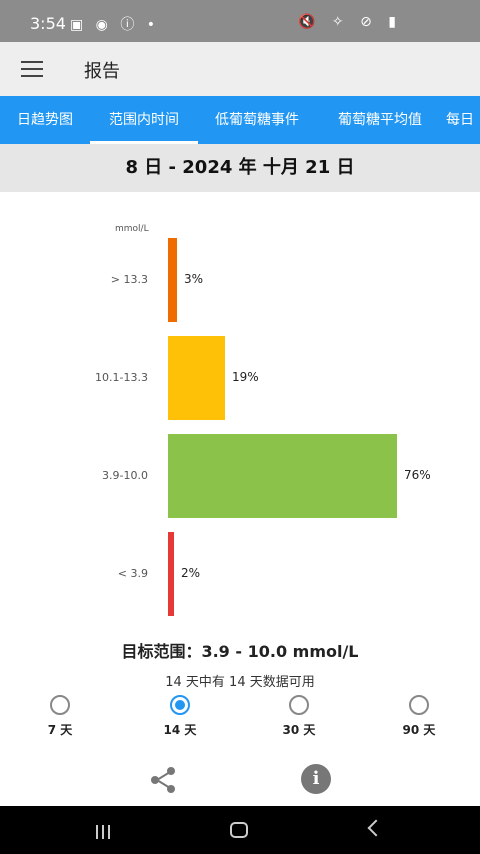 The width and height of the screenshot is (480, 854). Describe the element at coordinates (463, 120) in the screenshot. I see `tab-daily: 每日` at that location.